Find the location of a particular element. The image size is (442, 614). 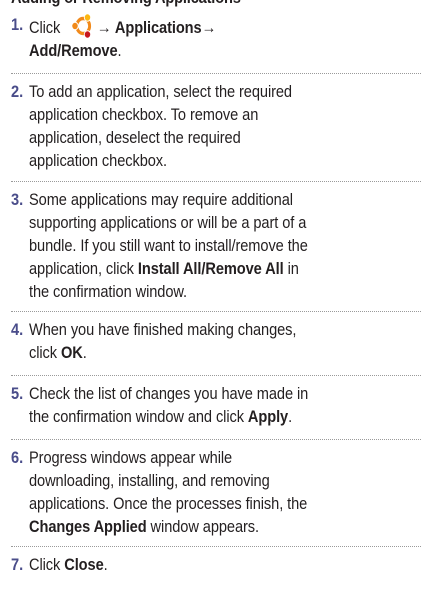

step-text-run: application checkbox. To remove an is located at coordinates (144, 114).